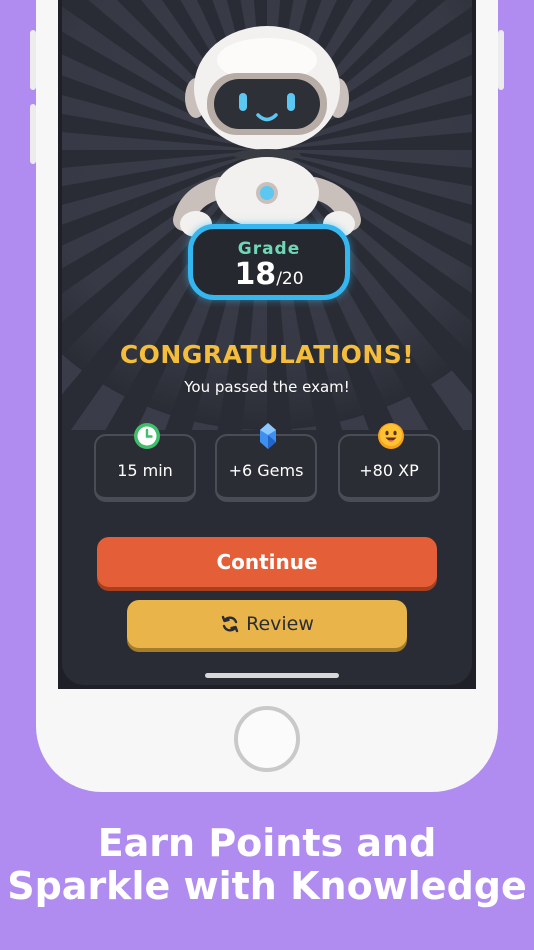 The height and width of the screenshot is (950, 534). I want to click on grade-score-total: /20, so click(290, 279).